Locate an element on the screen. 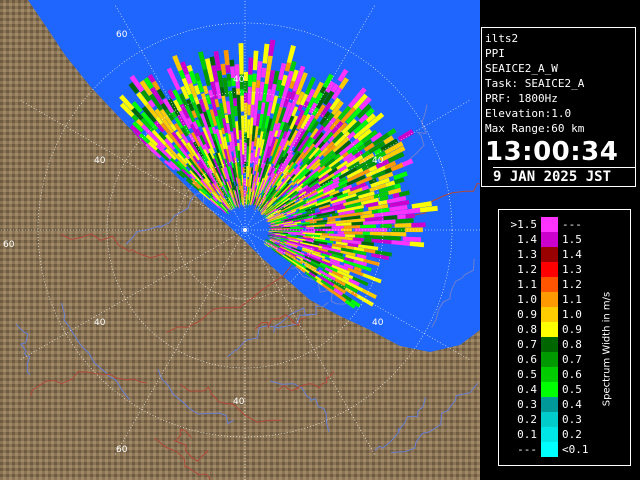  scan-mode: PPI is located at coordinates (495, 53).